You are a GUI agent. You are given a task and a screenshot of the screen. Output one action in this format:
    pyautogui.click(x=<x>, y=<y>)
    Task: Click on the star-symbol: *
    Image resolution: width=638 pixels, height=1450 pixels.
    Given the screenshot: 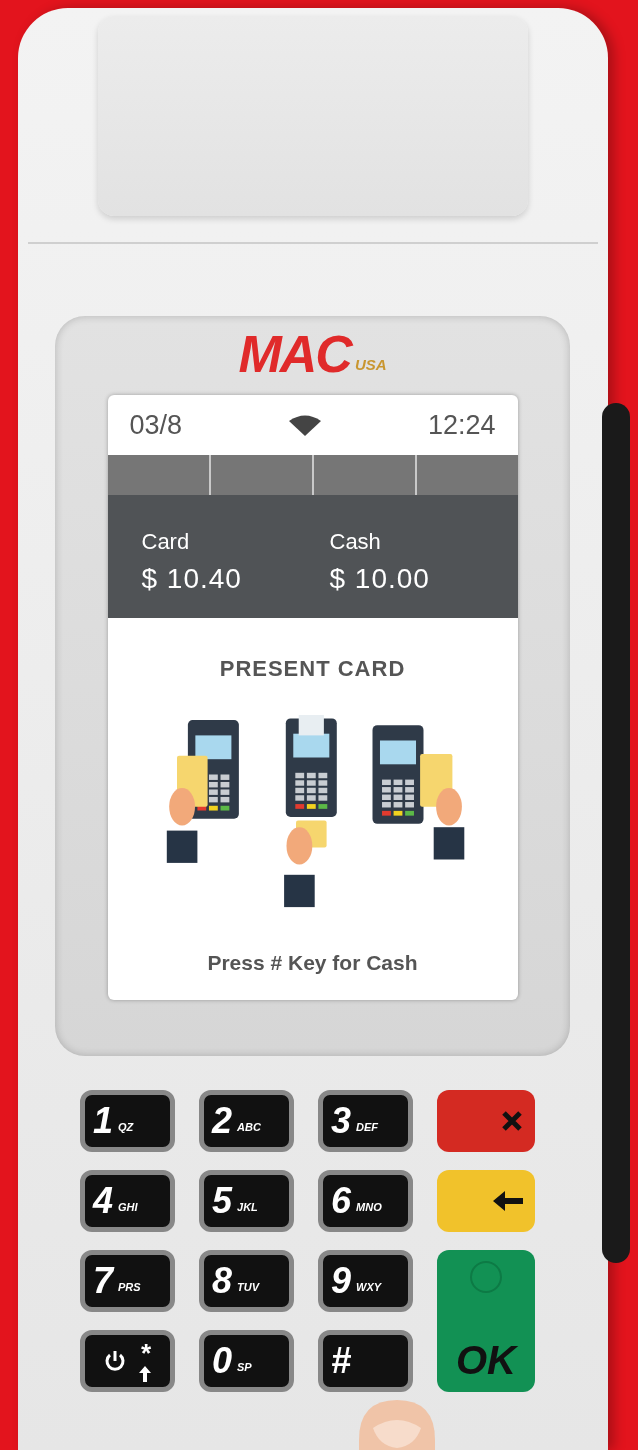 What is the action you would take?
    pyautogui.click(x=145, y=1353)
    